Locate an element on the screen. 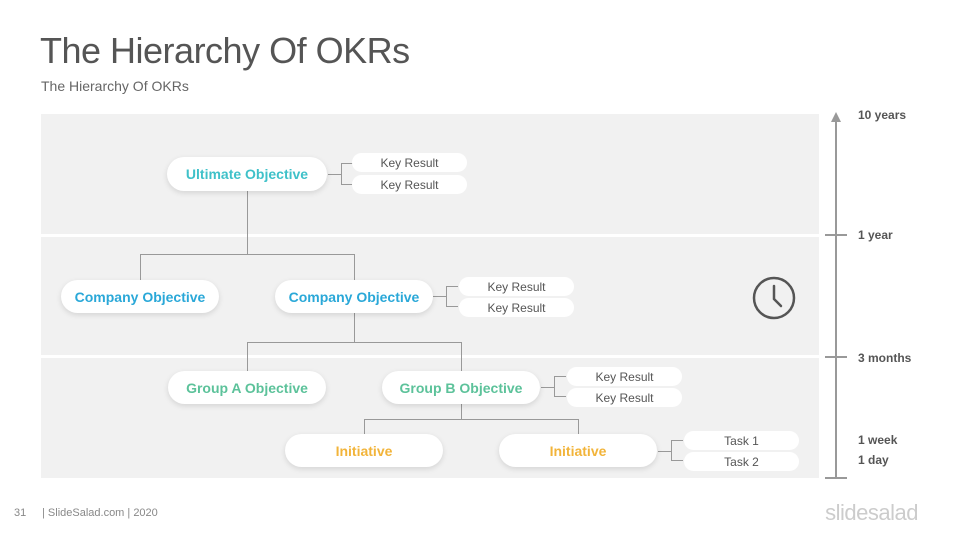  key-result-company-2: Key Result is located at coordinates (516, 307).